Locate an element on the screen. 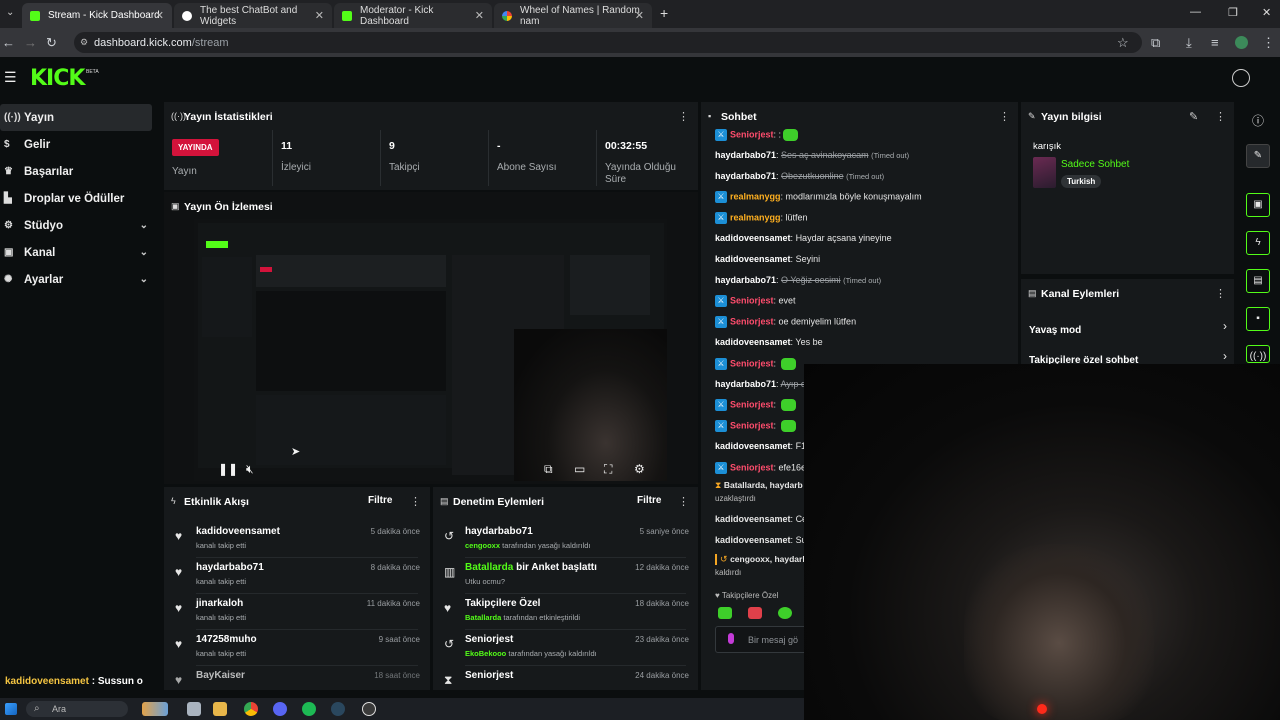 Image resolution: width=1280 pixels, height=720 pixels. download-icon: ⤓ is located at coordinates (1189, 43).